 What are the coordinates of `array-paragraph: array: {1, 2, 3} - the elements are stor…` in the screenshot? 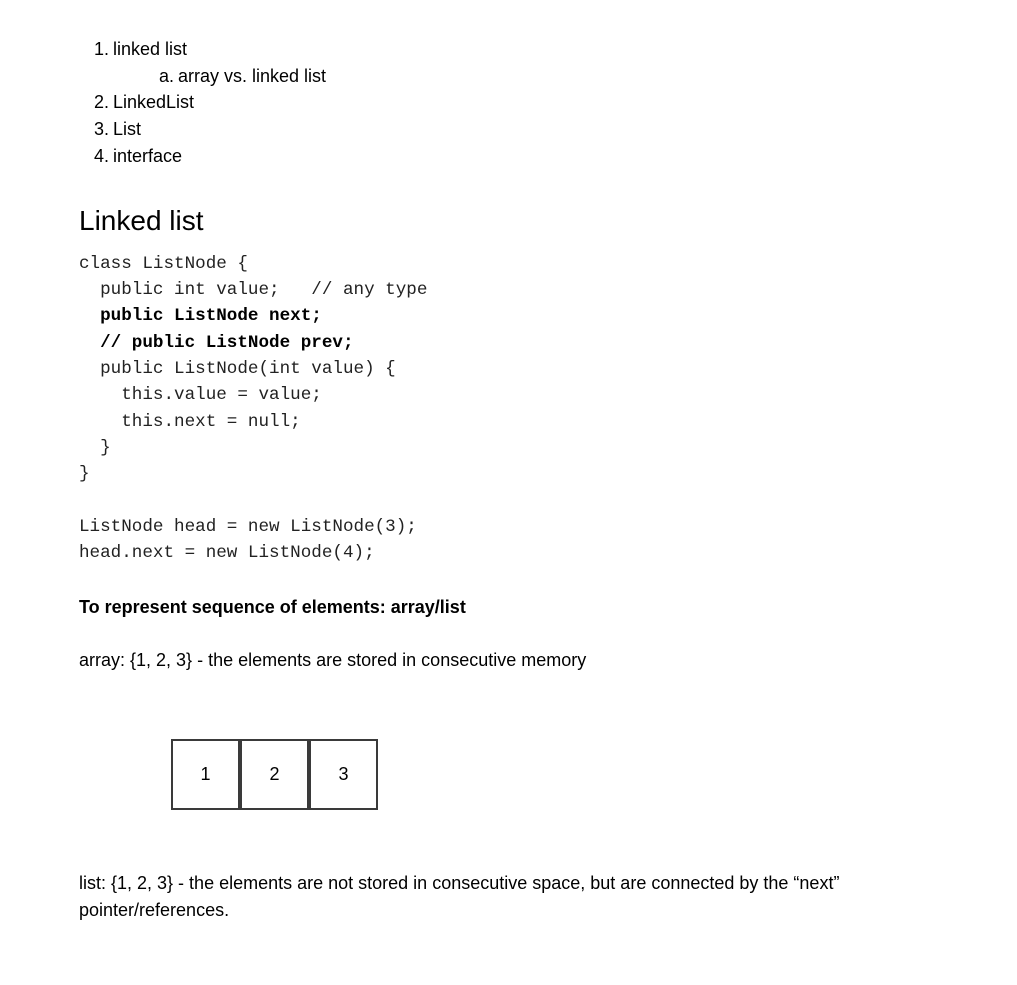 It's located at (333, 660).